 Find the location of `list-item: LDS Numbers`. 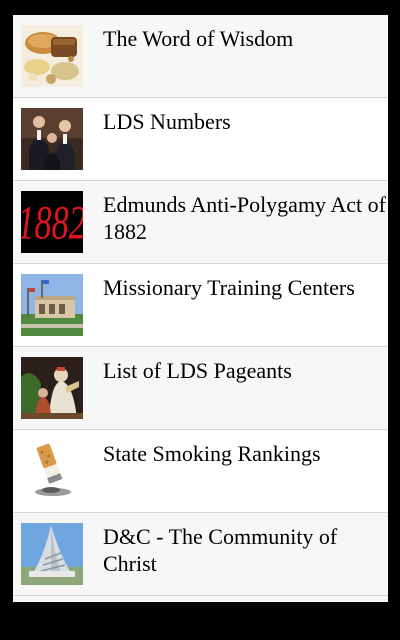

list-item: LDS Numbers is located at coordinates (200, 139).